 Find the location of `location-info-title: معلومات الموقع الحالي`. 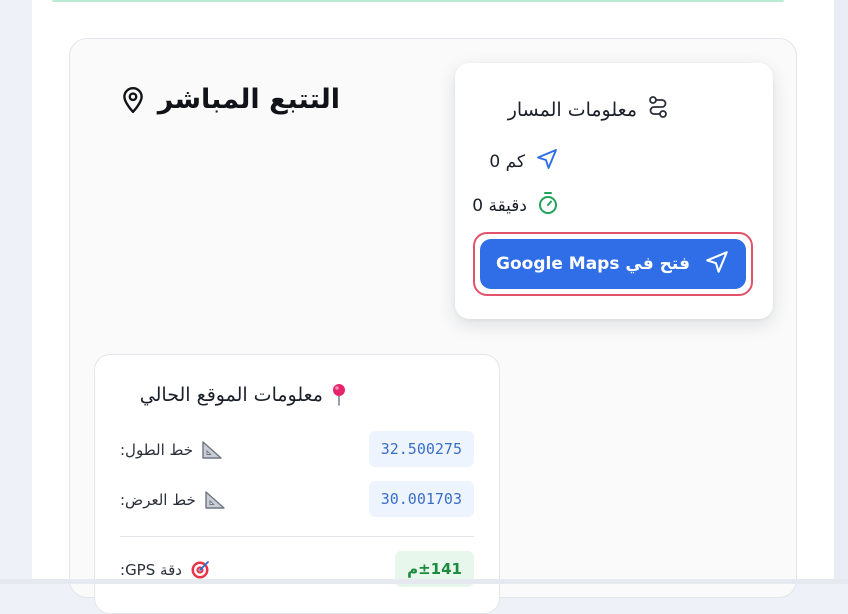

location-info-title: معلومات الموقع الحالي is located at coordinates (243, 395).